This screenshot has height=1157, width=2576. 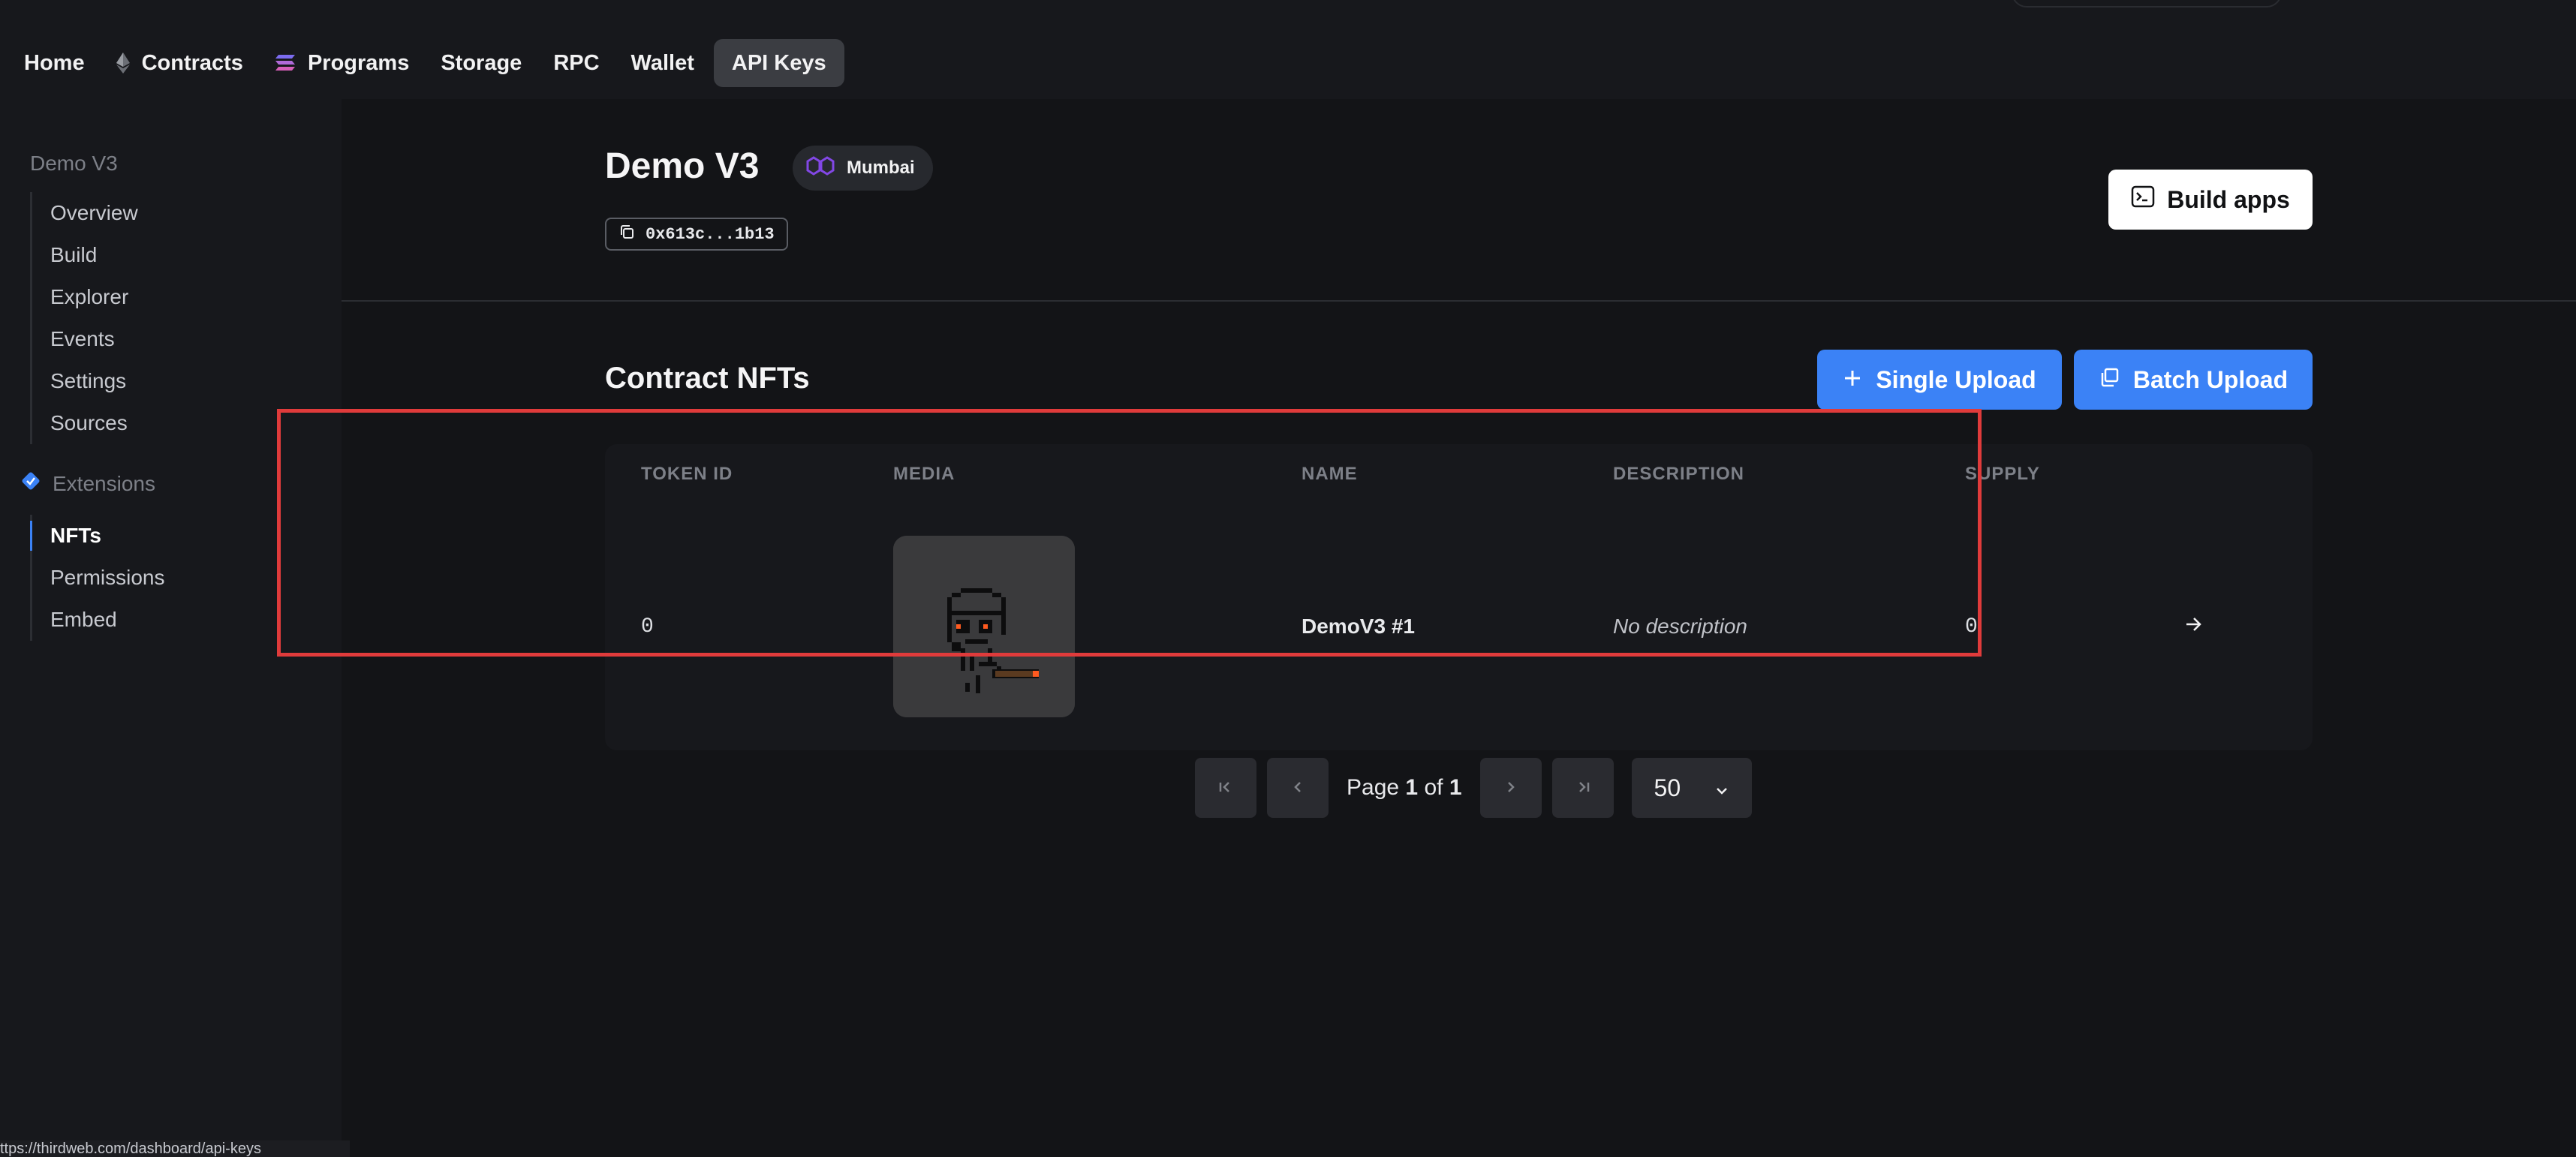 What do you see at coordinates (98, 620) in the screenshot?
I see `sidebar-item-embed: Embed` at bounding box center [98, 620].